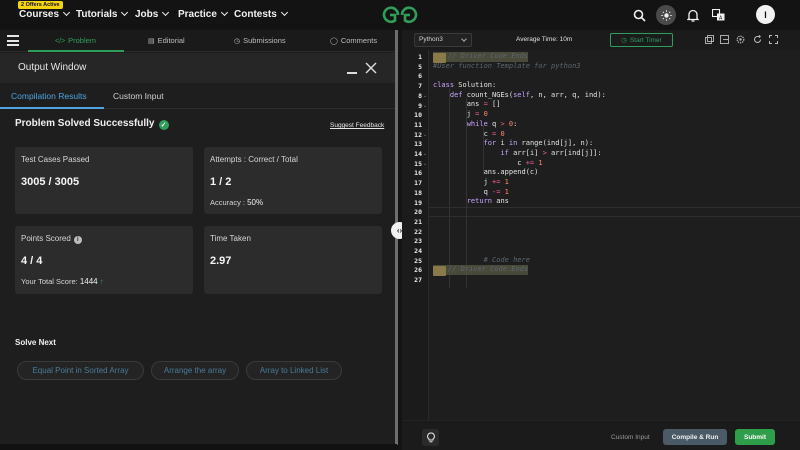 This screenshot has width=800, height=450. Describe the element at coordinates (488, 162) in the screenshot. I see `code-line: c += 1` at that location.